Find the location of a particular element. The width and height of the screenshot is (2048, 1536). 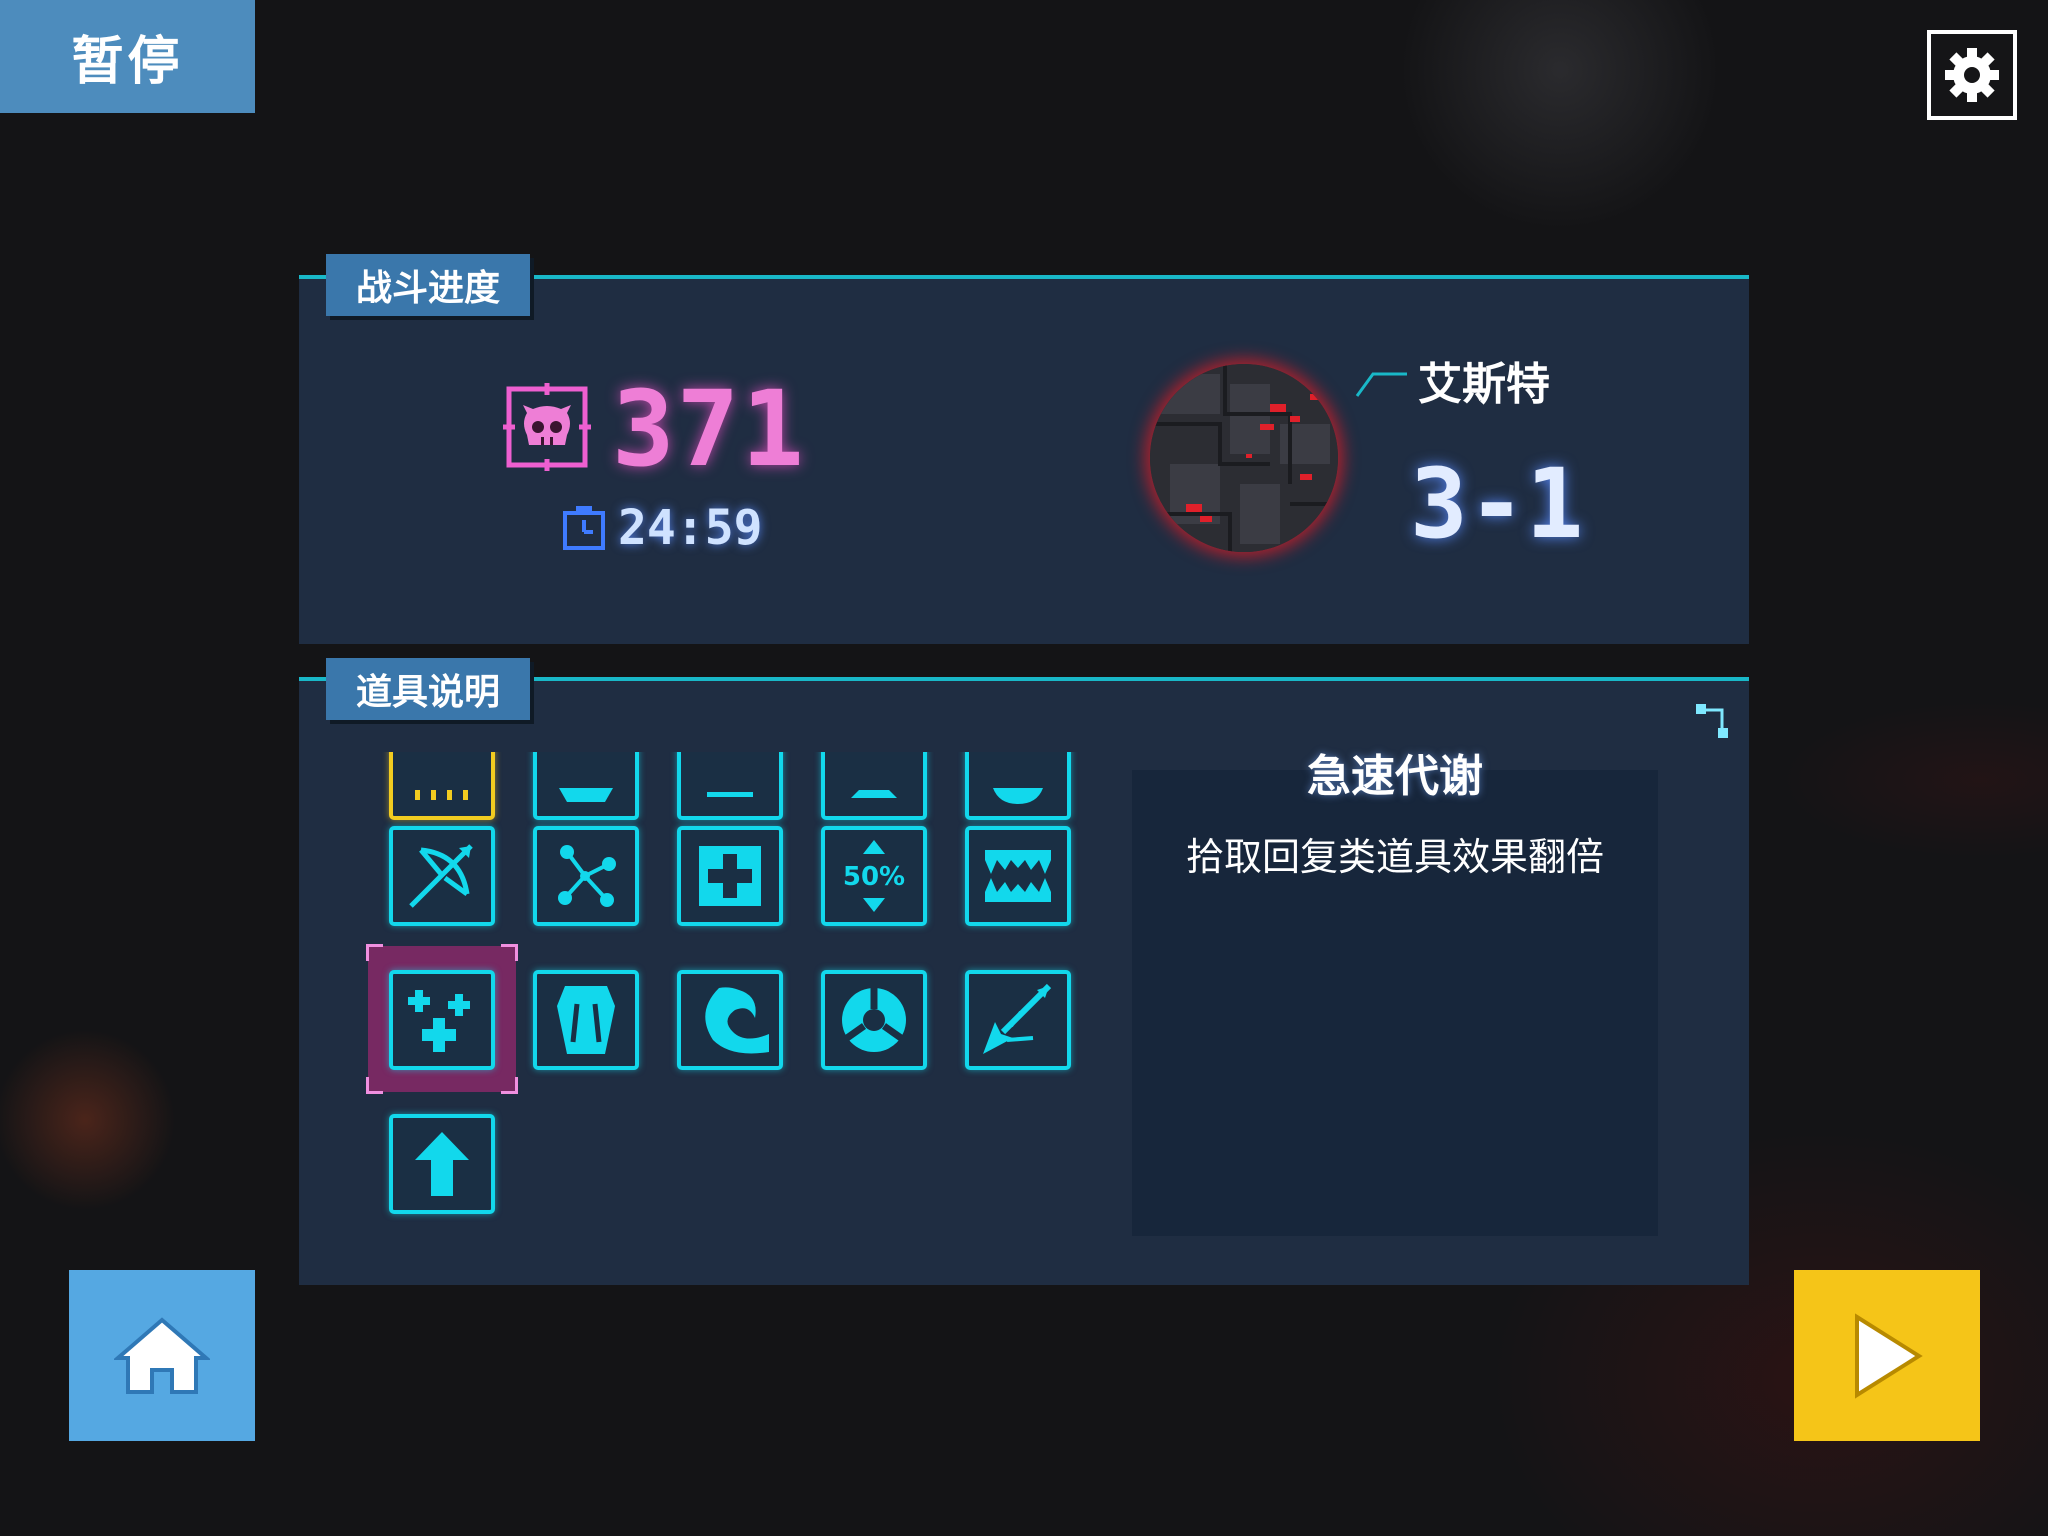

settings-button is located at coordinates (1972, 75).